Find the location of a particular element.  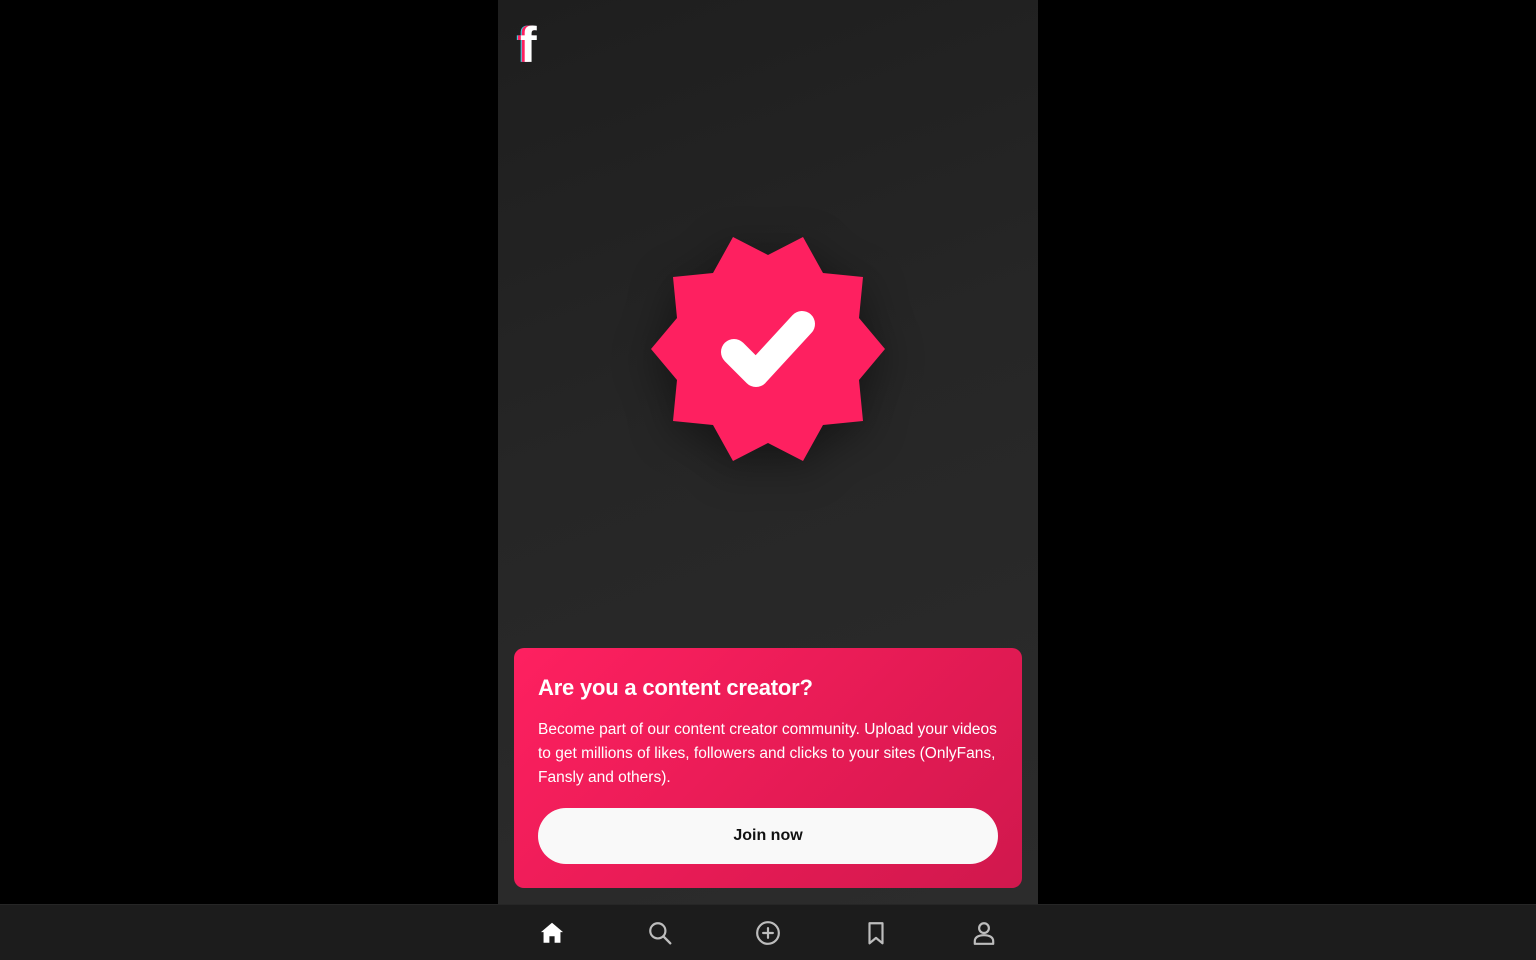

nav-item-profile is located at coordinates (984, 933).